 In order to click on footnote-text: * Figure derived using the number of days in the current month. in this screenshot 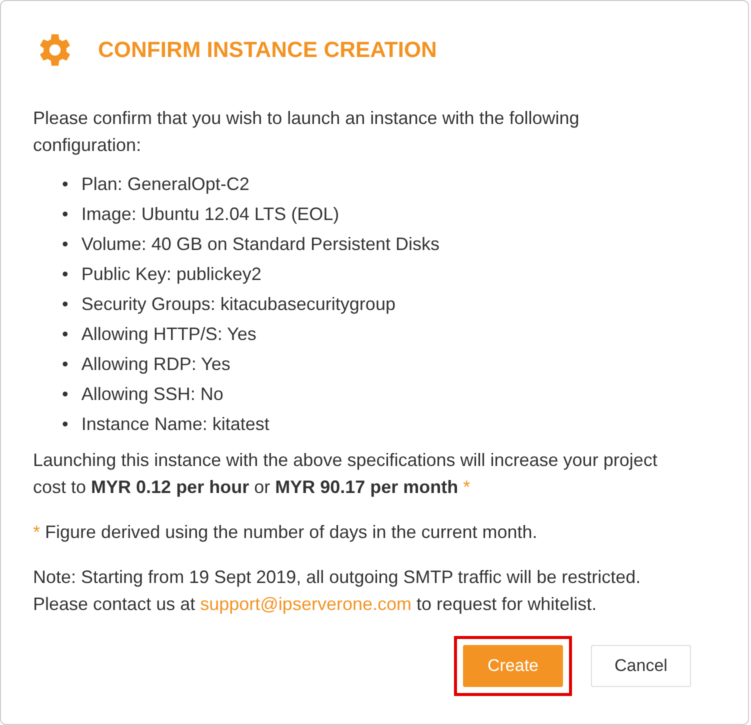, I will do `click(285, 532)`.